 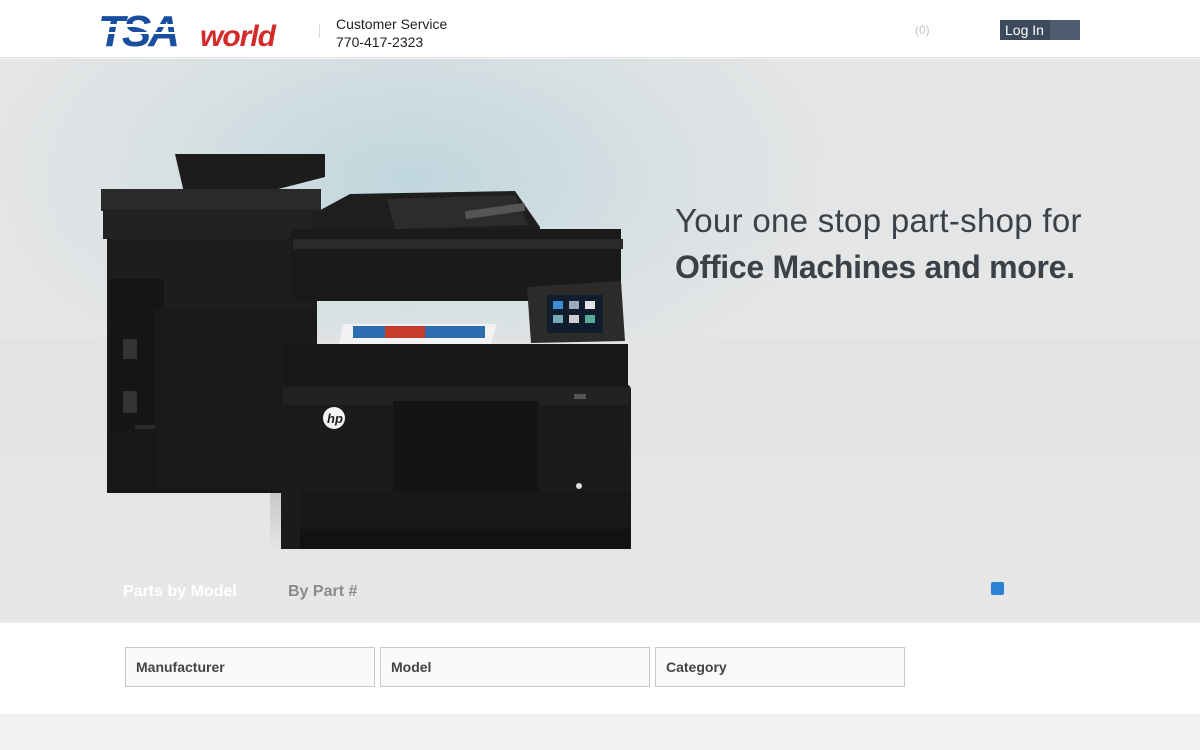 What do you see at coordinates (180, 592) in the screenshot?
I see `tab-parts-by-model: Parts by Model` at bounding box center [180, 592].